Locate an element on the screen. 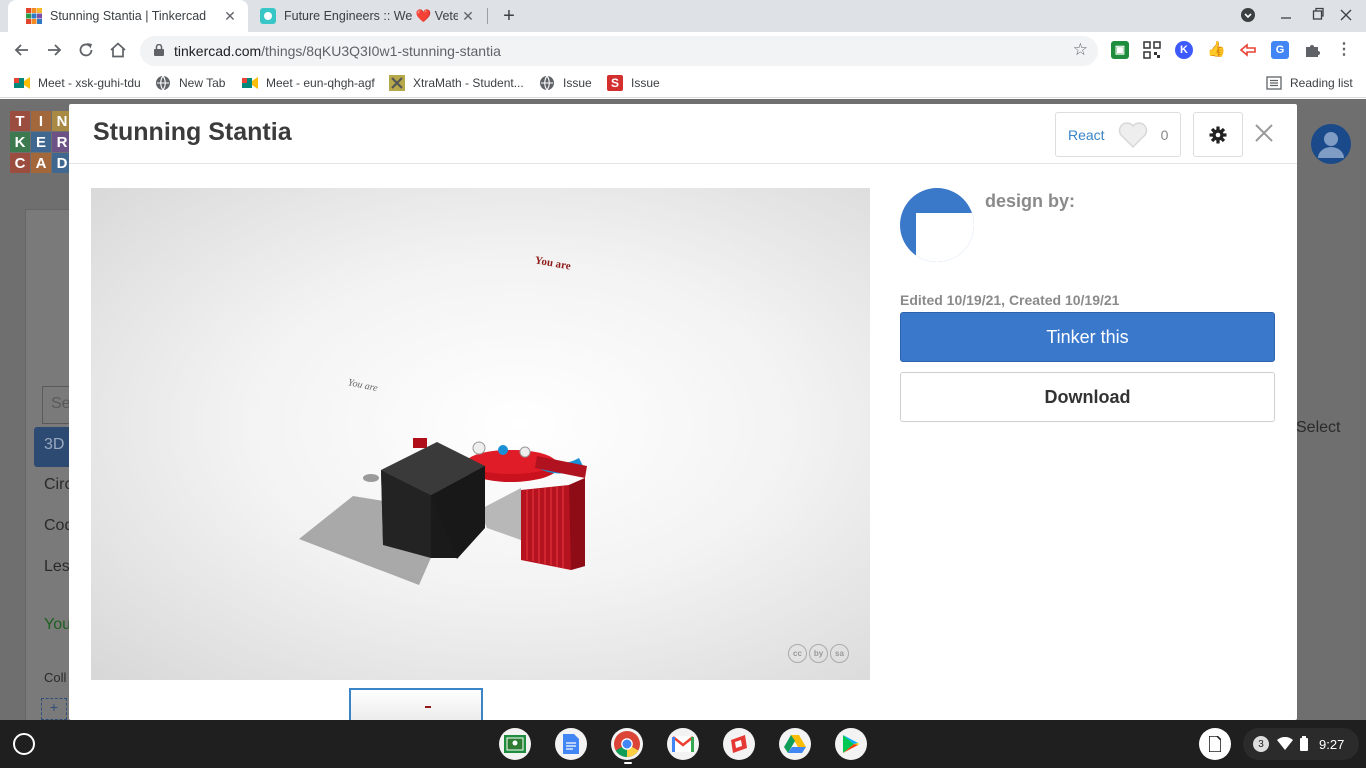 The height and width of the screenshot is (768, 1366). bookmark-item: Issue is located at coordinates (565, 83).